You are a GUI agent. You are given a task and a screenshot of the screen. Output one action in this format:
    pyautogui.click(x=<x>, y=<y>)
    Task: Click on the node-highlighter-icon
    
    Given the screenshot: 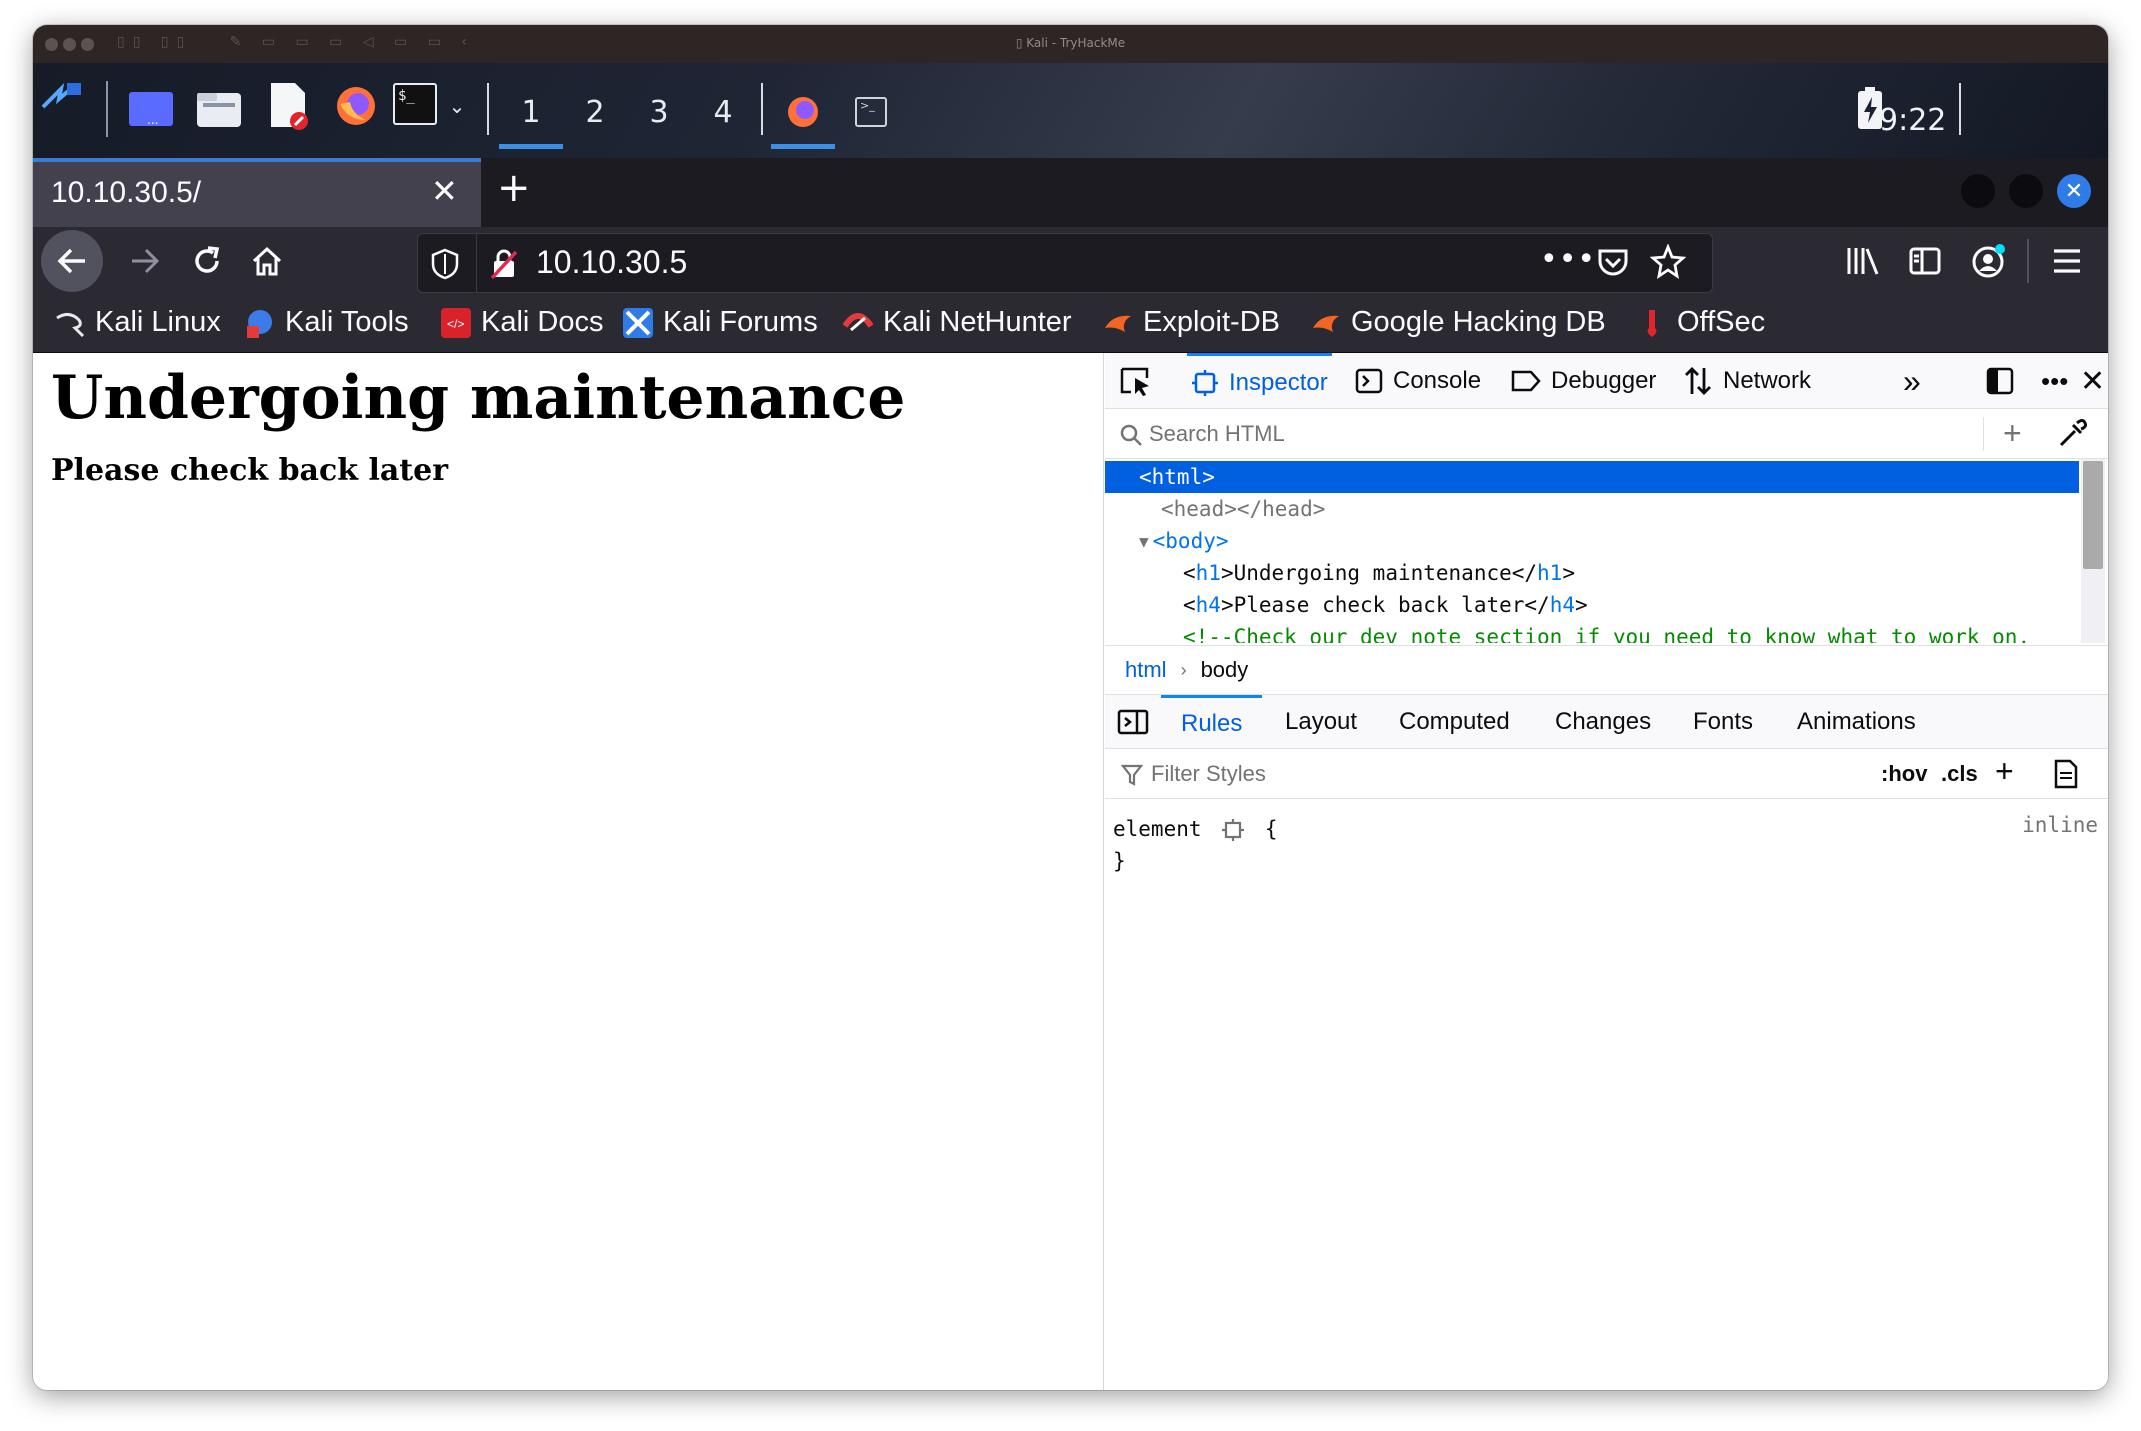 What is the action you would take?
    pyautogui.click(x=1233, y=830)
    